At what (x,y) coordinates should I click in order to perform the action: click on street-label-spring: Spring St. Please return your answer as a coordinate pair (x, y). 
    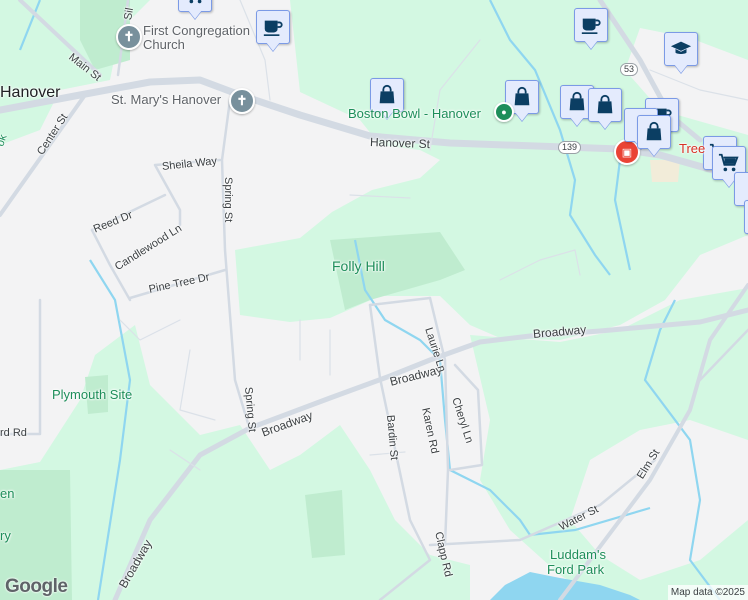
    Looking at the image, I should click on (228, 200).